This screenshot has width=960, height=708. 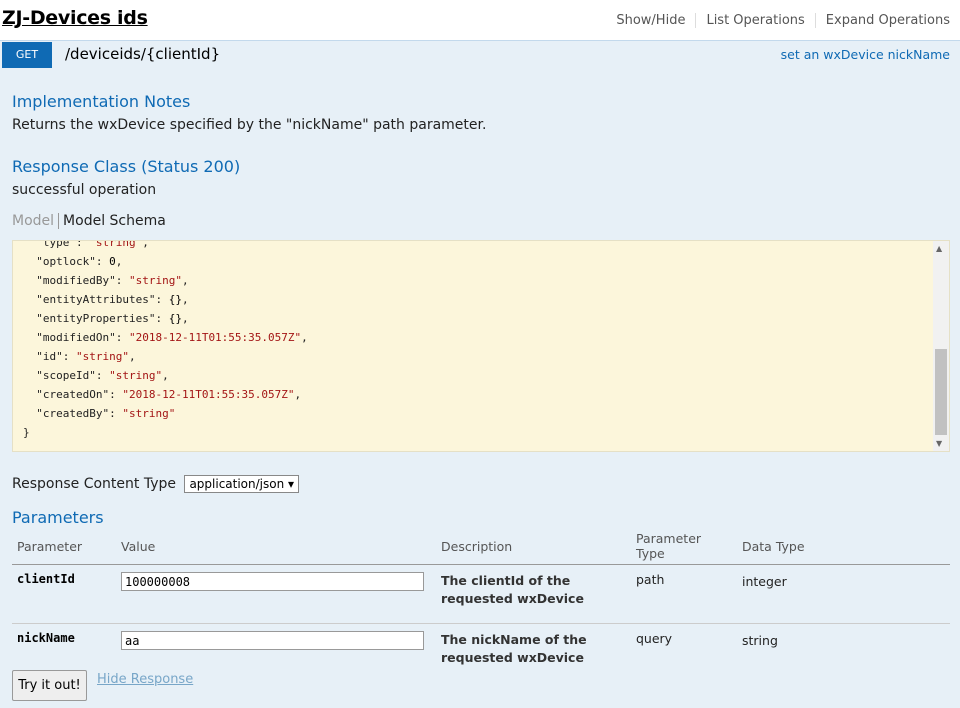 I want to click on schema-value: 0, so click(x=112, y=261).